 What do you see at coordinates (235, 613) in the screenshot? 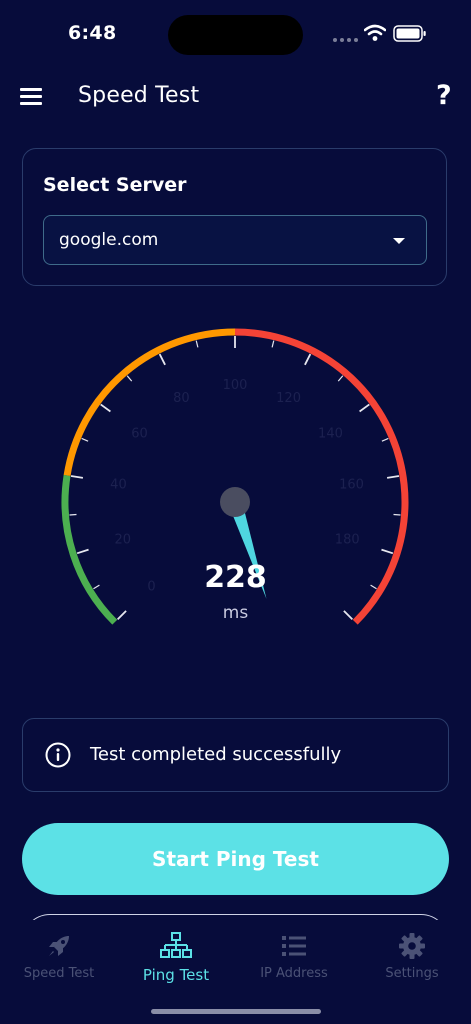
I see `gauge-unit: ms` at bounding box center [235, 613].